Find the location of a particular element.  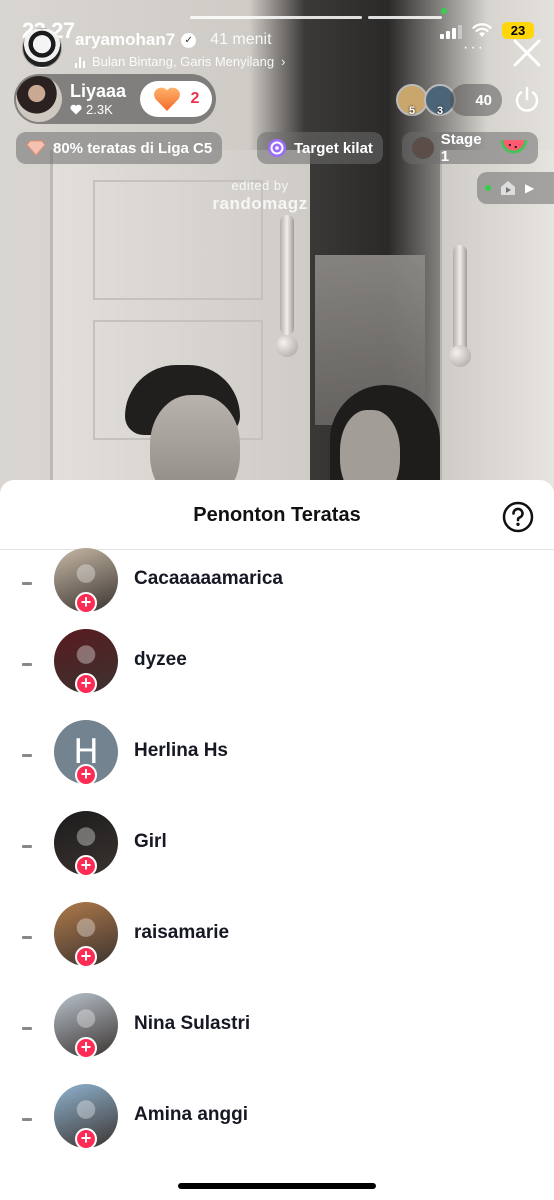

creator-text: Liyaaa 2.3K is located at coordinates (98, 99).